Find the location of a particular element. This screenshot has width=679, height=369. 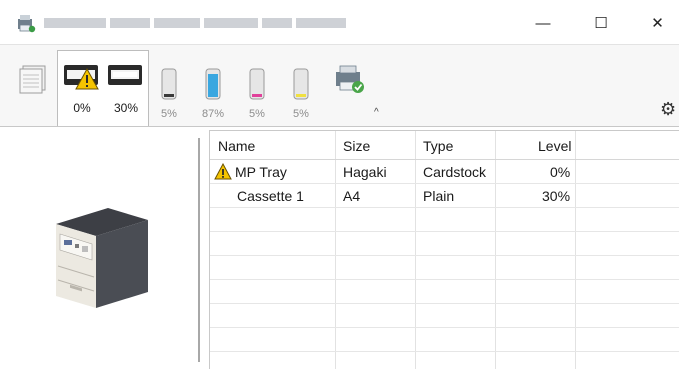

table-row-type: Cardstock is located at coordinates (455, 172).